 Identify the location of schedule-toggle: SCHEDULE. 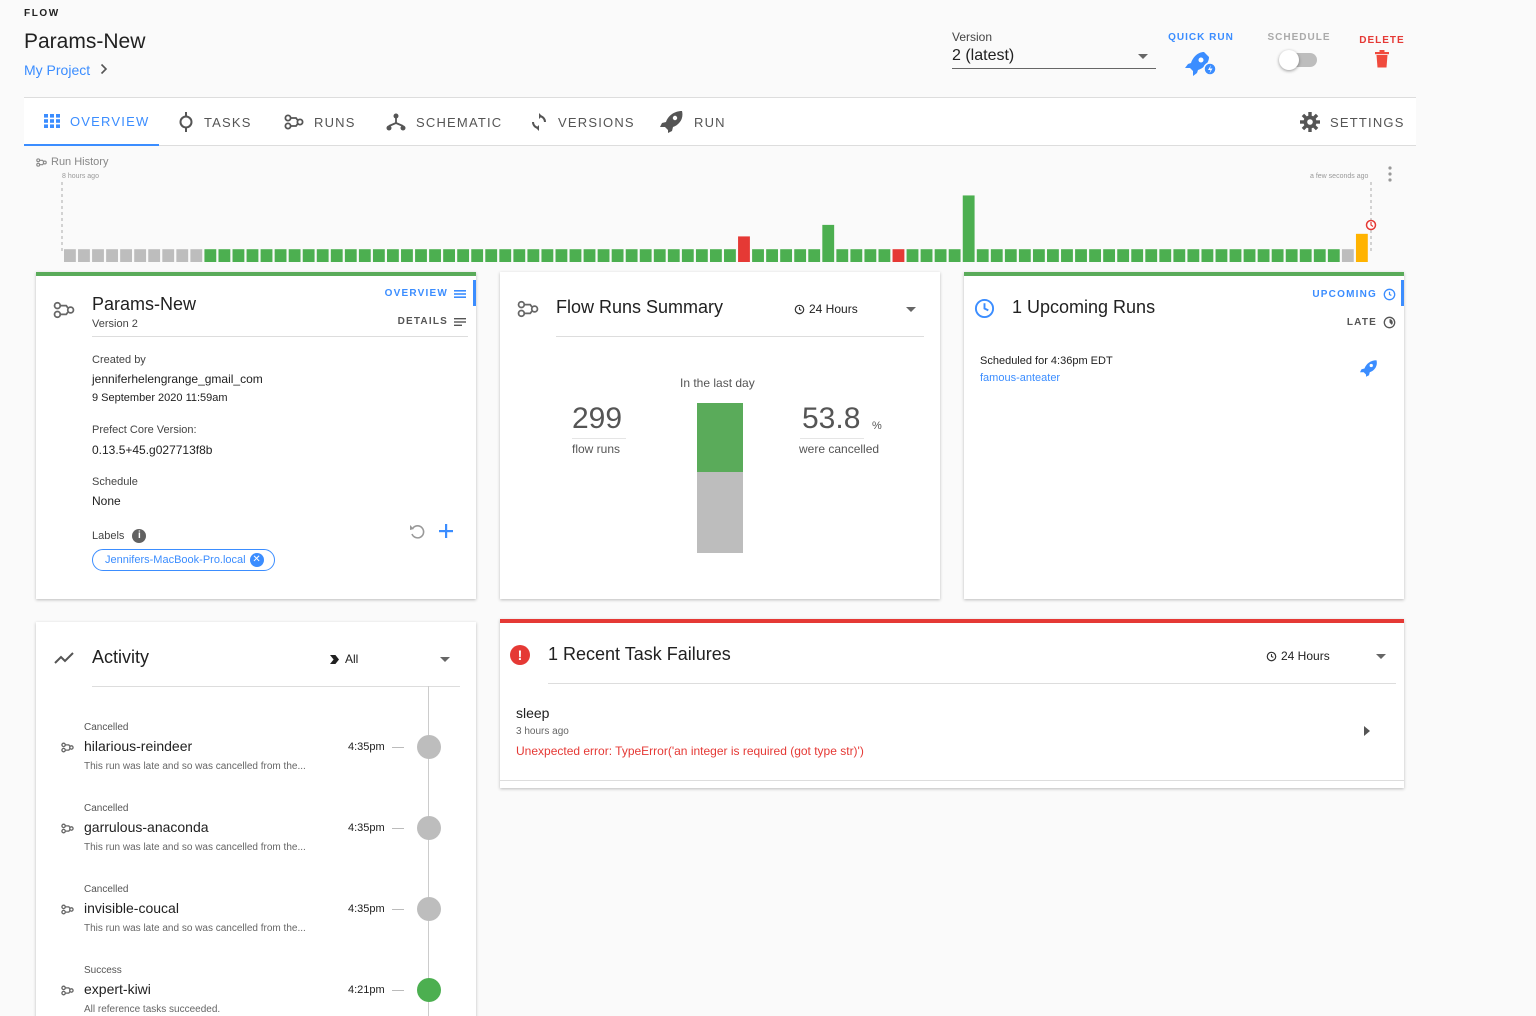
(1299, 51).